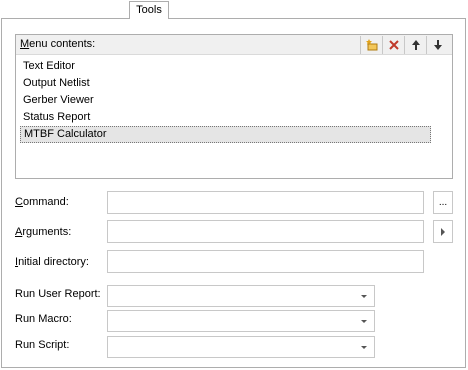 Image resolution: width=468 pixels, height=370 pixels. I want to click on tab-tools-label: Tools, so click(149, 10).